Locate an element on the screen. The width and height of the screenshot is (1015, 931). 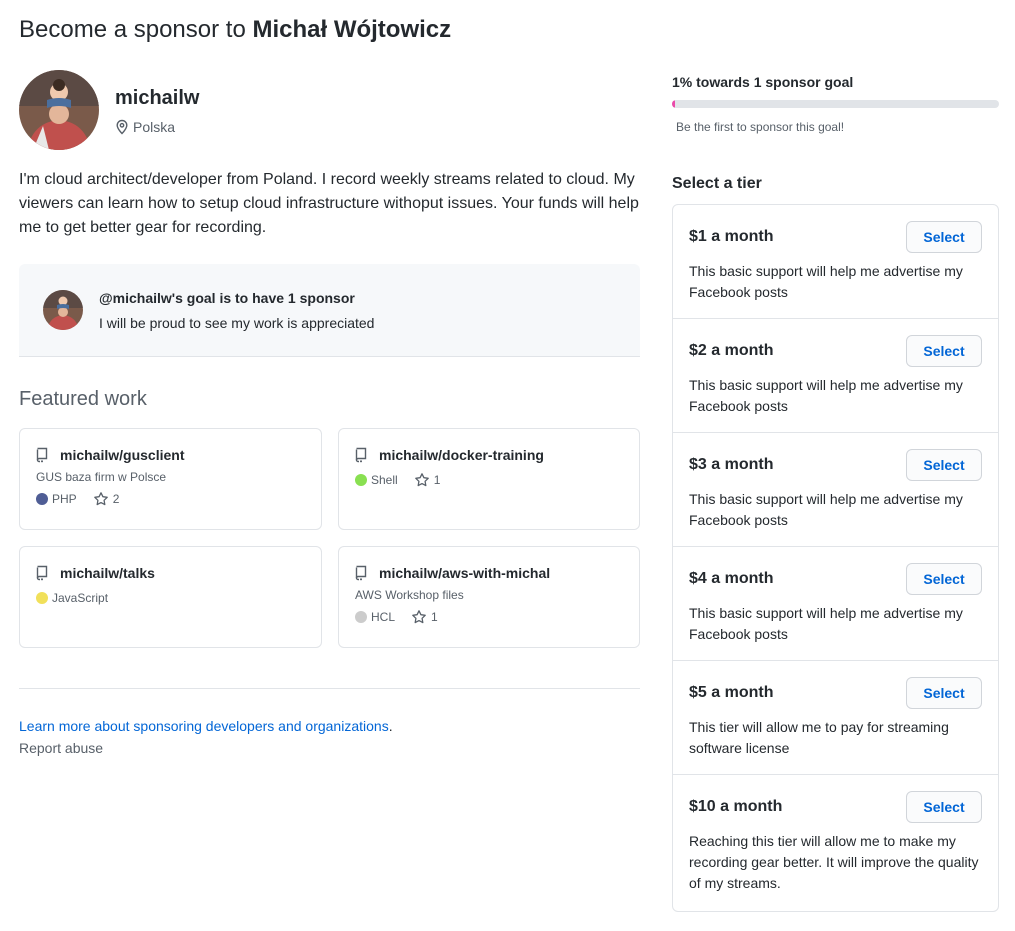
repo-language: Shell is located at coordinates (376, 480).